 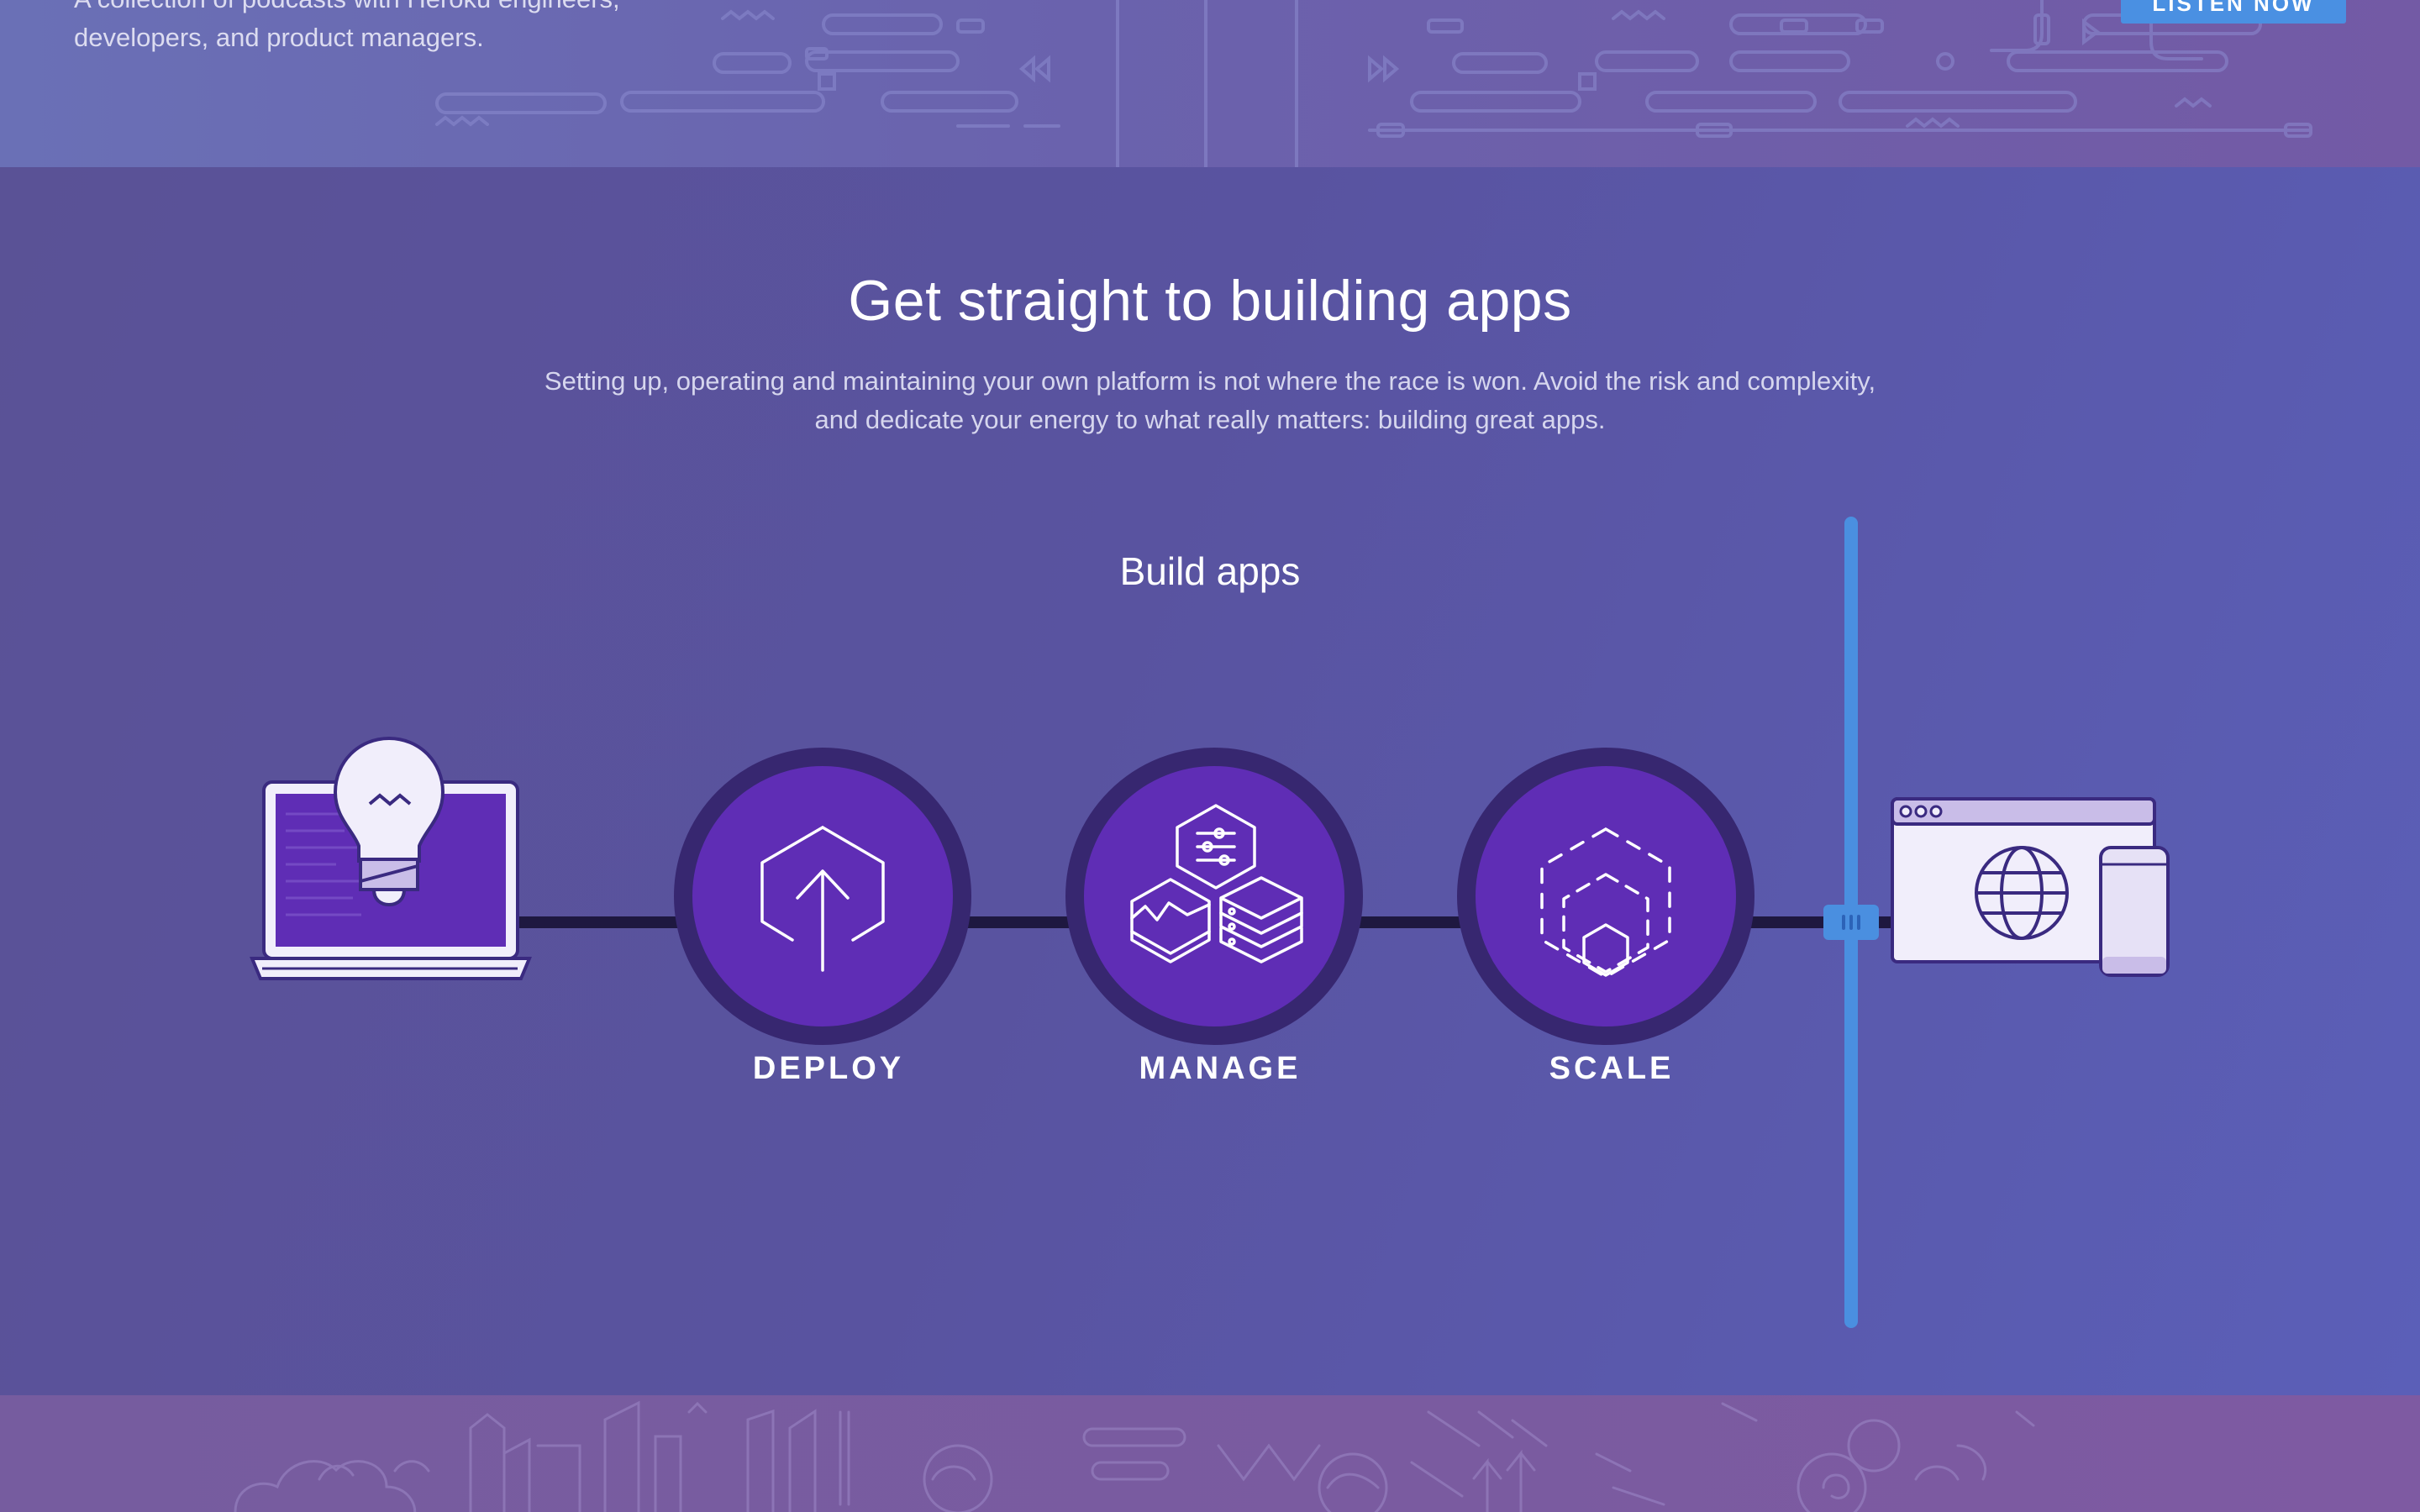 What do you see at coordinates (823, 896) in the screenshot?
I see `deploy-stage` at bounding box center [823, 896].